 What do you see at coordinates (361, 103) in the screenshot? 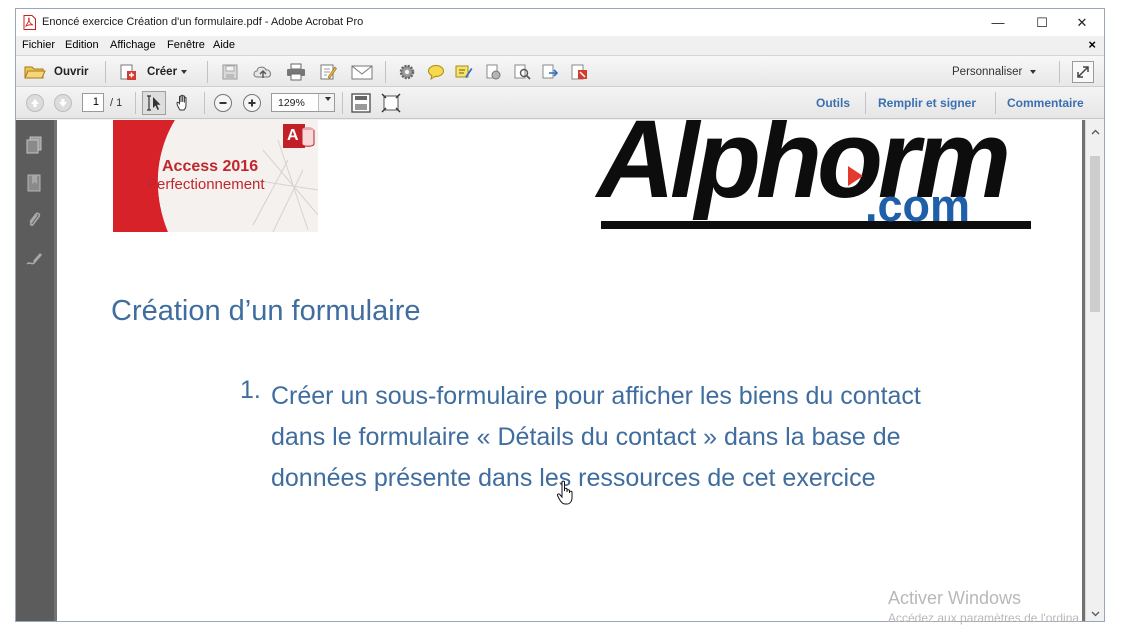
I see `fit-page-icon` at bounding box center [361, 103].